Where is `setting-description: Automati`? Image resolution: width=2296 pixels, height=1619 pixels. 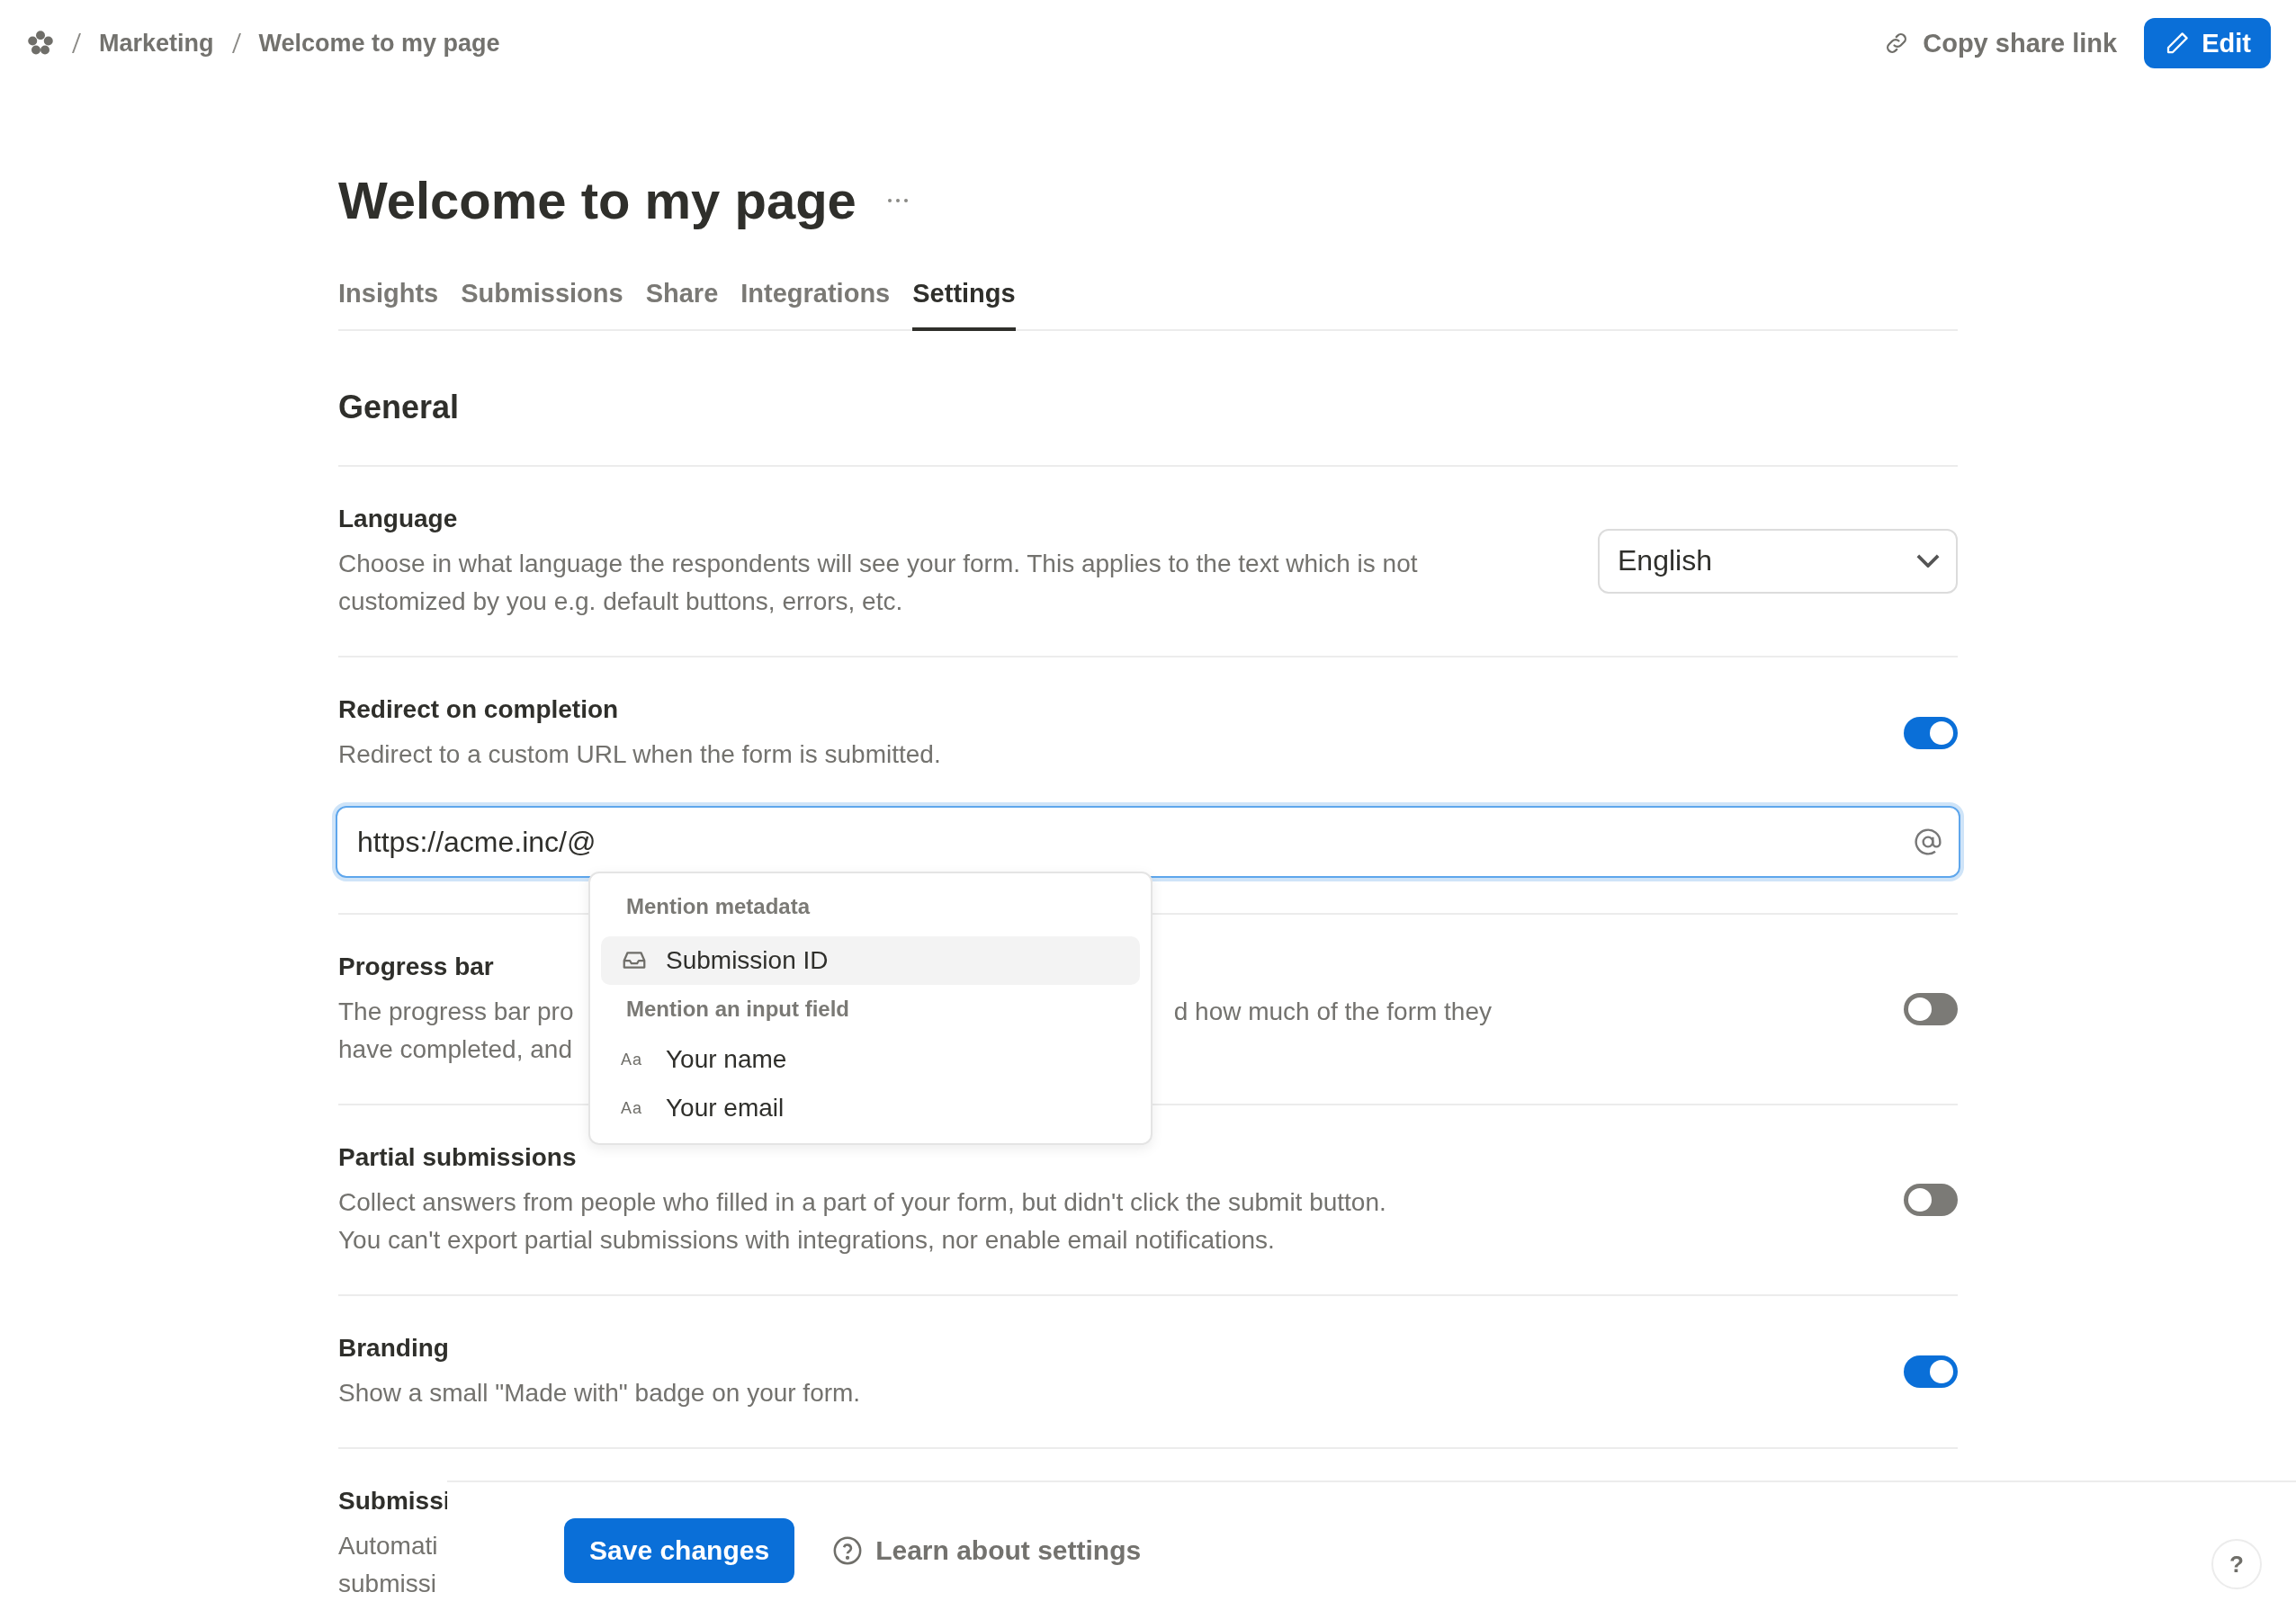
setting-description: Automati is located at coordinates (388, 1546).